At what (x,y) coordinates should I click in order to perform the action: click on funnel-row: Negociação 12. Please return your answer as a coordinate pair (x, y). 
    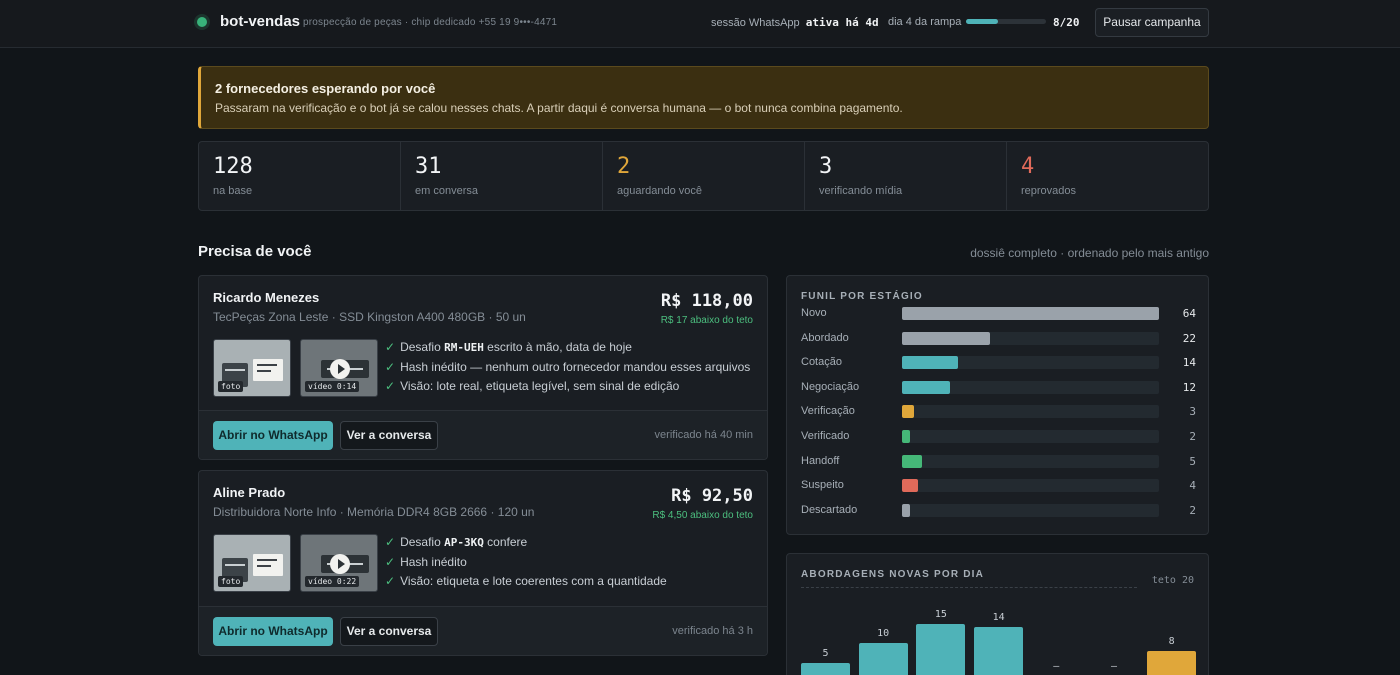
    Looking at the image, I should click on (998, 388).